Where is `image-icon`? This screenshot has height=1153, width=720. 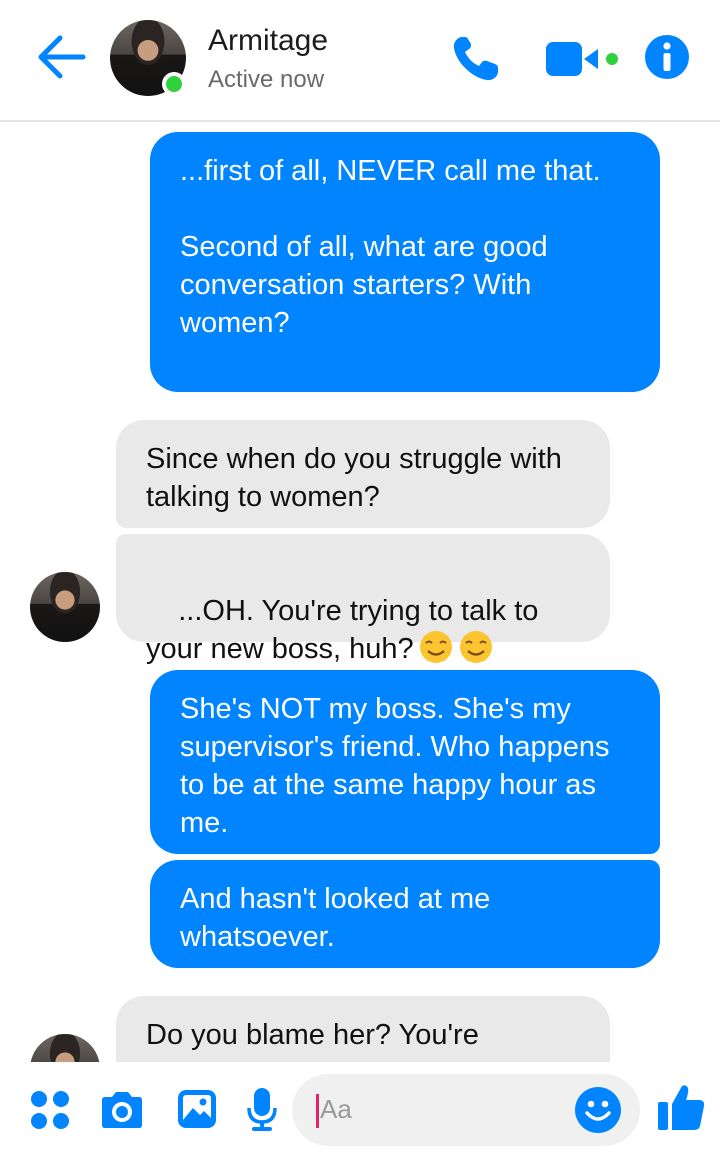 image-icon is located at coordinates (197, 1109).